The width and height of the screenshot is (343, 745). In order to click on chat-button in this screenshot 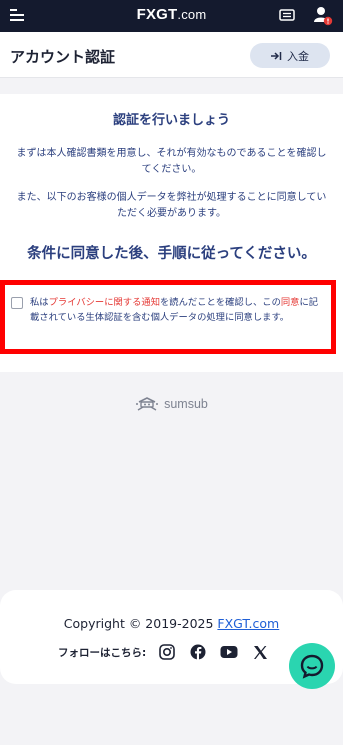, I will do `click(312, 666)`.